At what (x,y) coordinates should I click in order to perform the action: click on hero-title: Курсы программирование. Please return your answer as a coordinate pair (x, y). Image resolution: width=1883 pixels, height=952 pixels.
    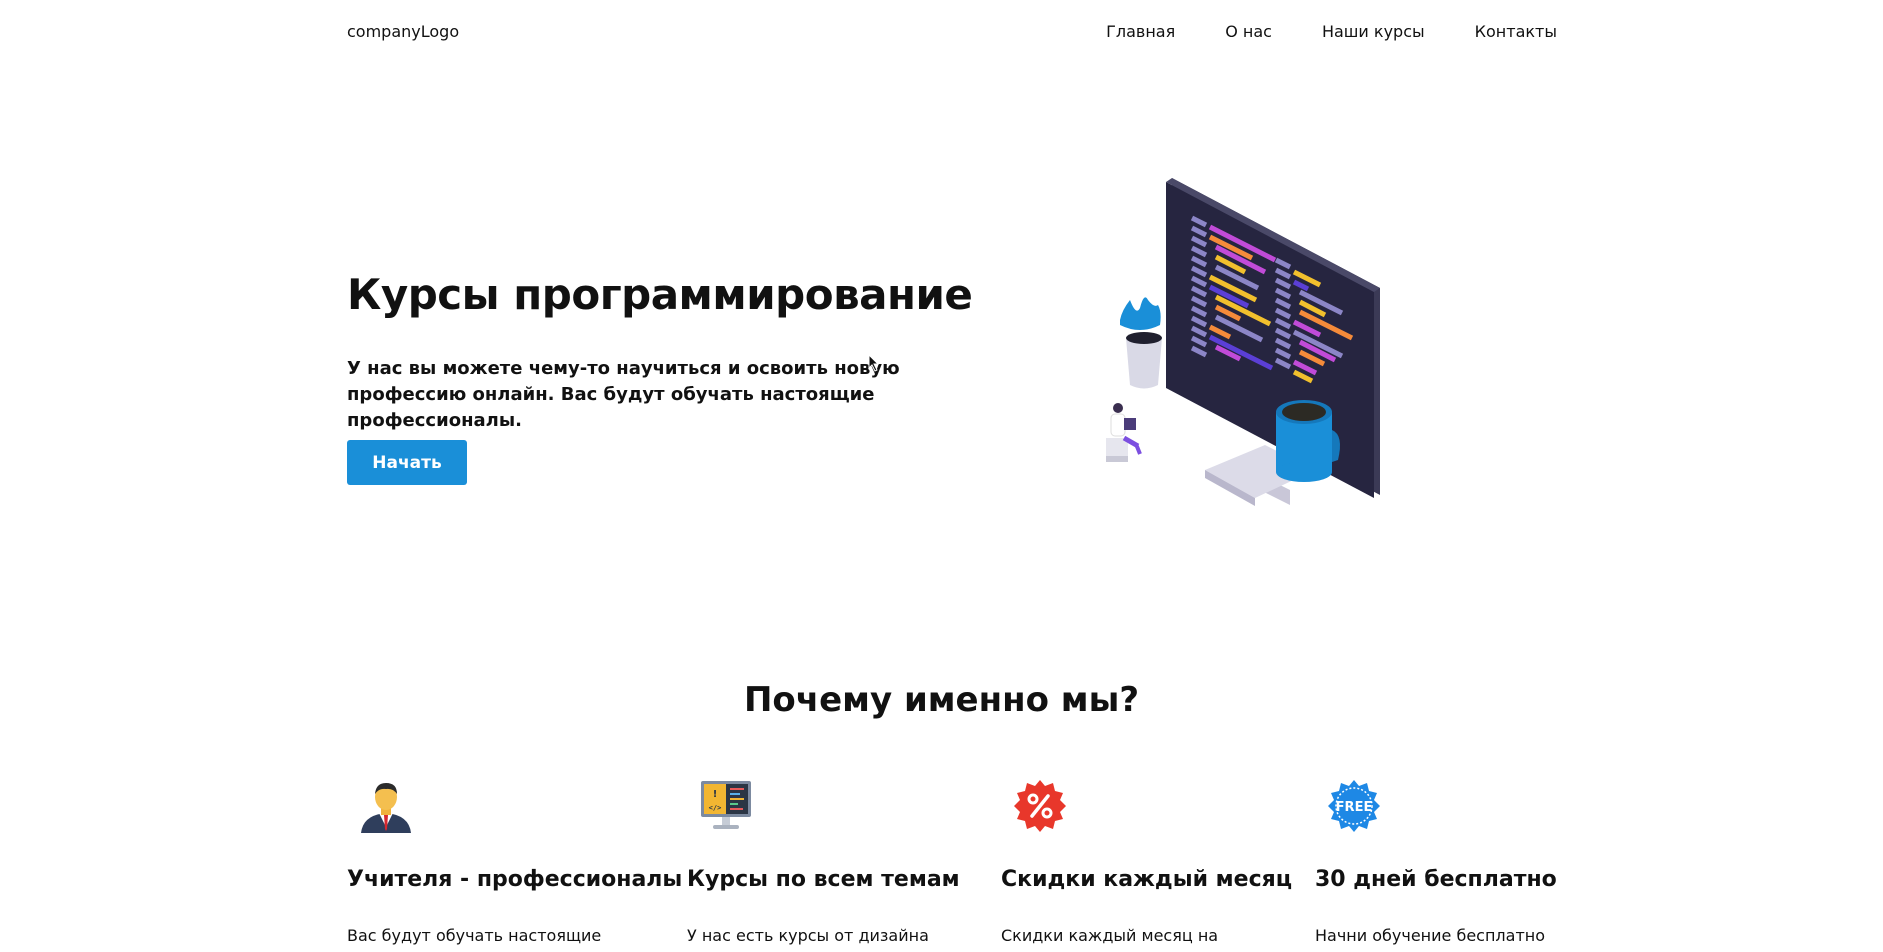
    Looking at the image, I should click on (660, 294).